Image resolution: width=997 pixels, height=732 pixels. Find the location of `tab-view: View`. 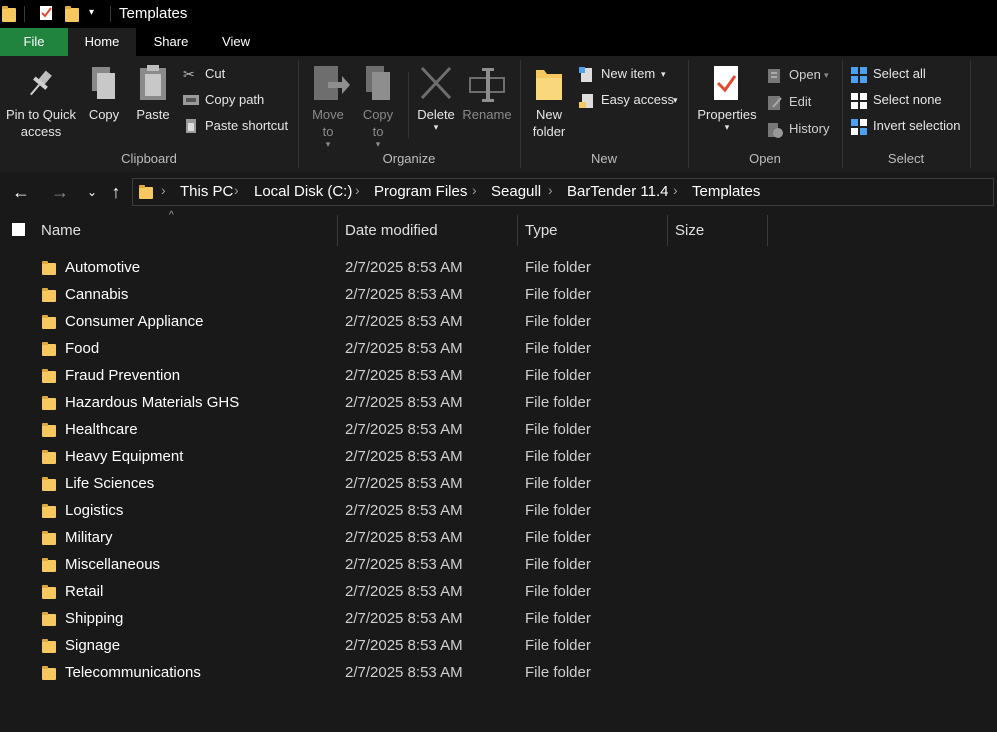

tab-view: View is located at coordinates (236, 42).